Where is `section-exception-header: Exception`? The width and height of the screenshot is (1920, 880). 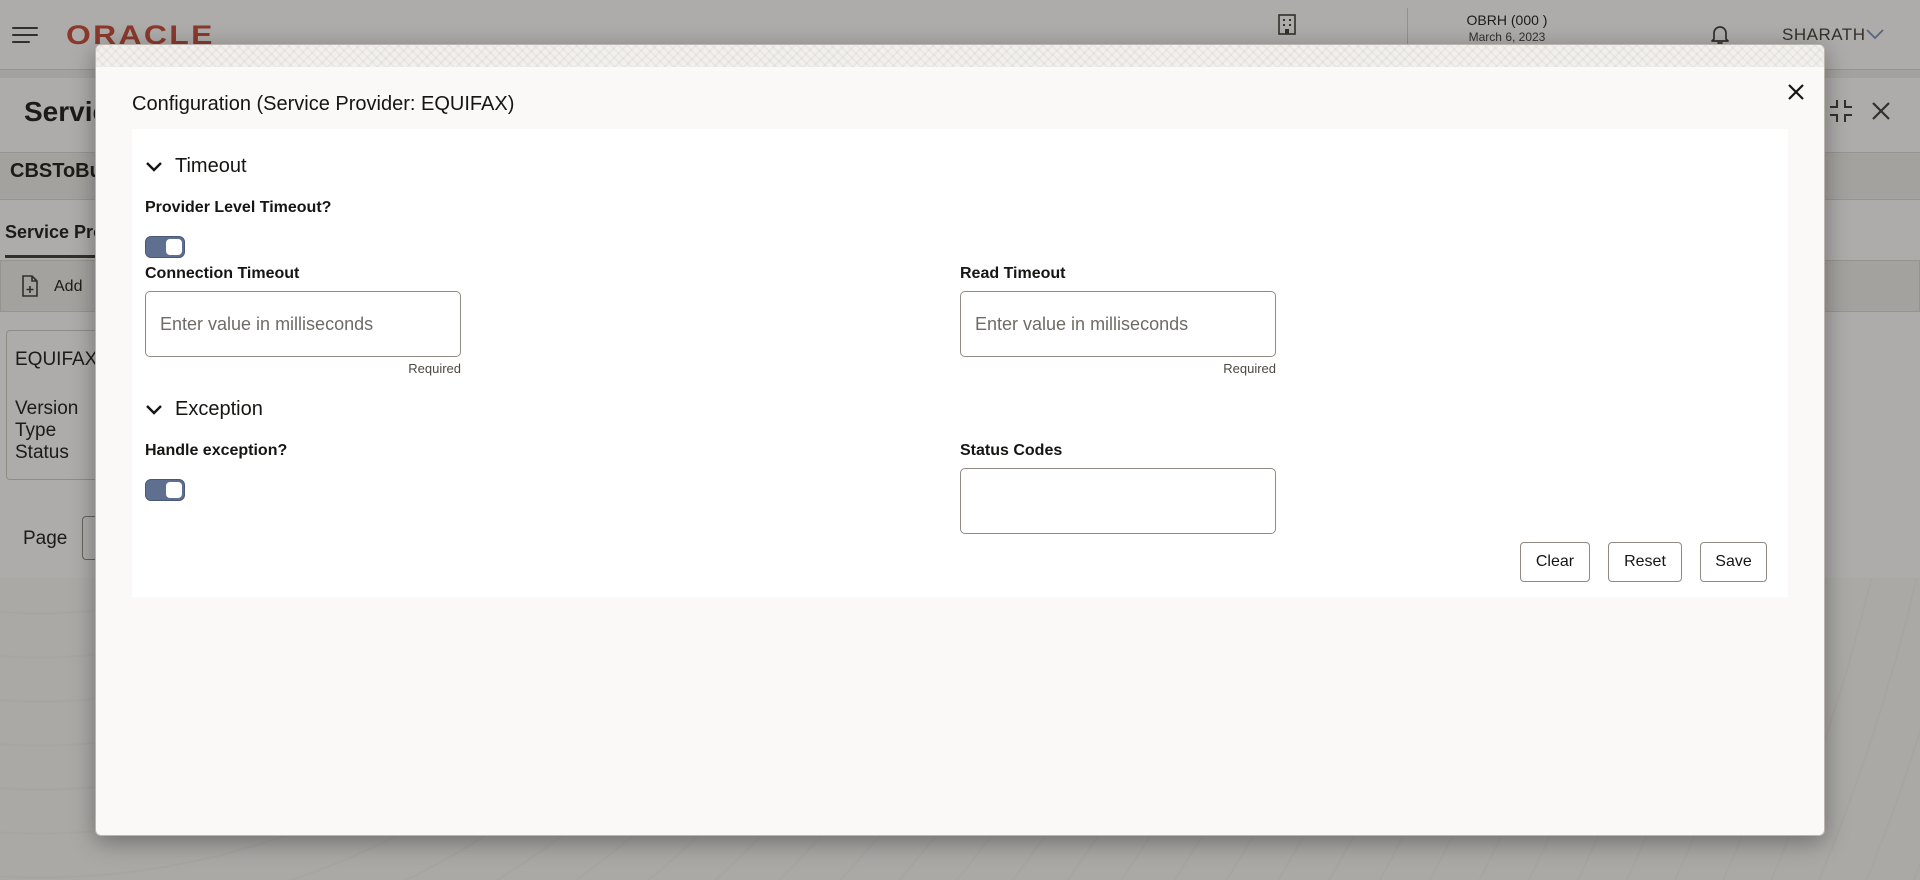 section-exception-header: Exception is located at coordinates (204, 409).